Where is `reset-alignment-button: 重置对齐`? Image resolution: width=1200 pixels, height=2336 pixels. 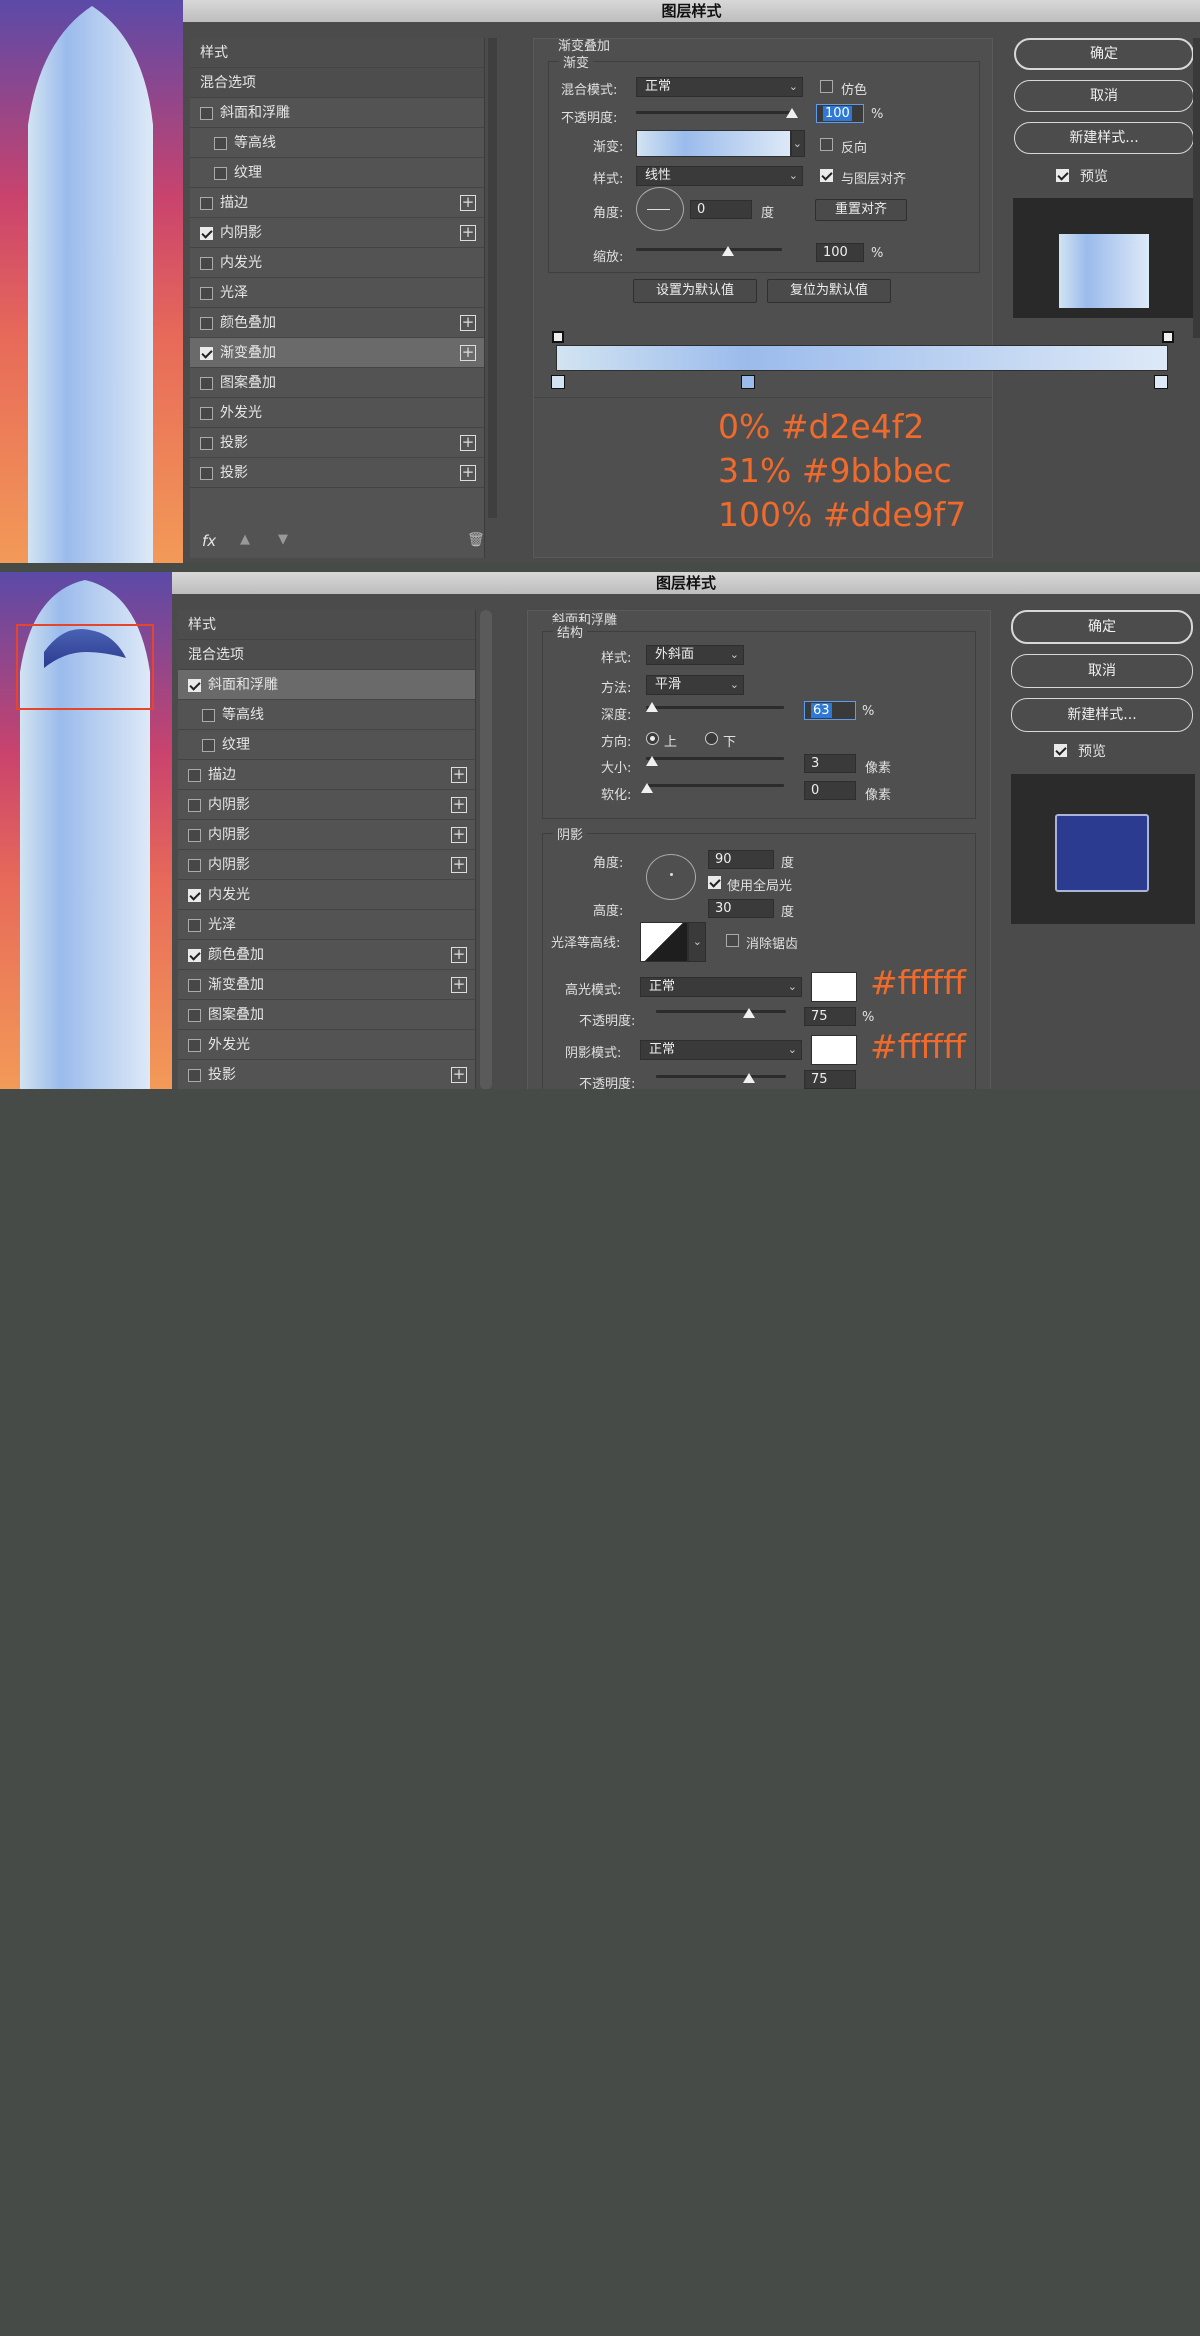
reset-alignment-button: 重置对齐 is located at coordinates (861, 210).